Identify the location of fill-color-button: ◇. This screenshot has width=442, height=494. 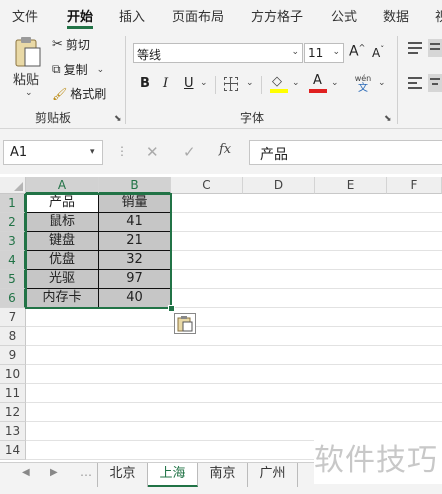
(279, 84).